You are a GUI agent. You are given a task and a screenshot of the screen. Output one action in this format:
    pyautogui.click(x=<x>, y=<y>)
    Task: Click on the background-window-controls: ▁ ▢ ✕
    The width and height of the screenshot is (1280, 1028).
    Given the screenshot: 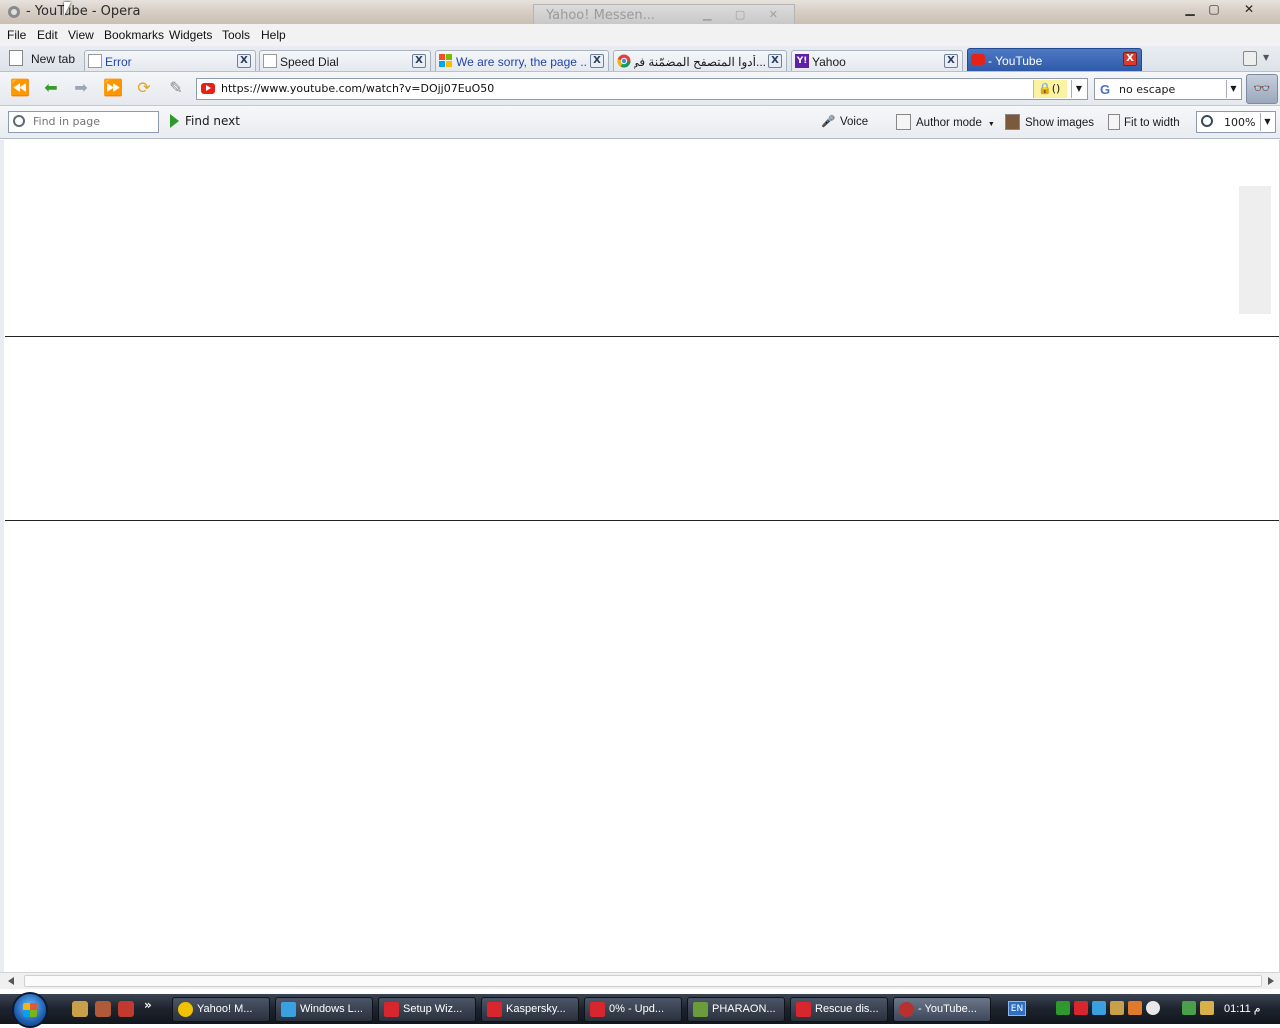 What is the action you would take?
    pyautogui.click(x=745, y=14)
    